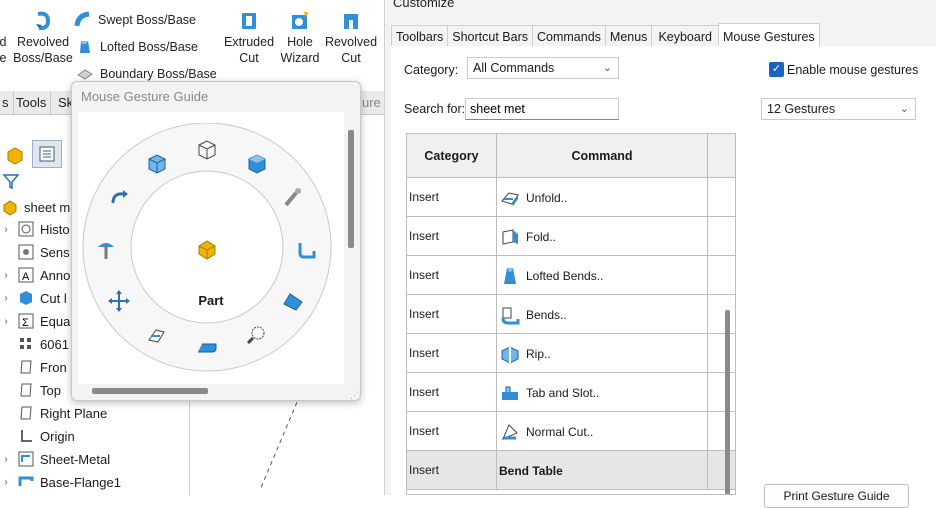  Describe the element at coordinates (371, 103) in the screenshot. I see `tab-feature-partial: ure` at that location.